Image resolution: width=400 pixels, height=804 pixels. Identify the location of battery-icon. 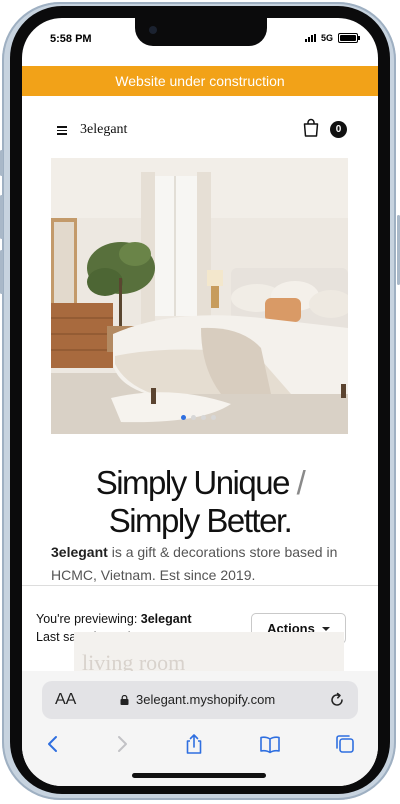
(349, 38).